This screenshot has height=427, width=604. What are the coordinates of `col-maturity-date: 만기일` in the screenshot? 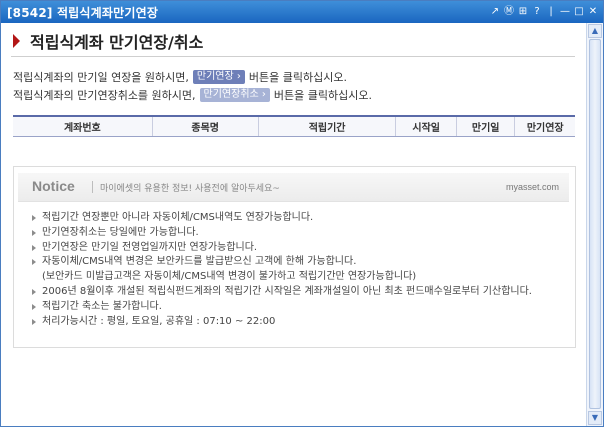 It's located at (485, 126).